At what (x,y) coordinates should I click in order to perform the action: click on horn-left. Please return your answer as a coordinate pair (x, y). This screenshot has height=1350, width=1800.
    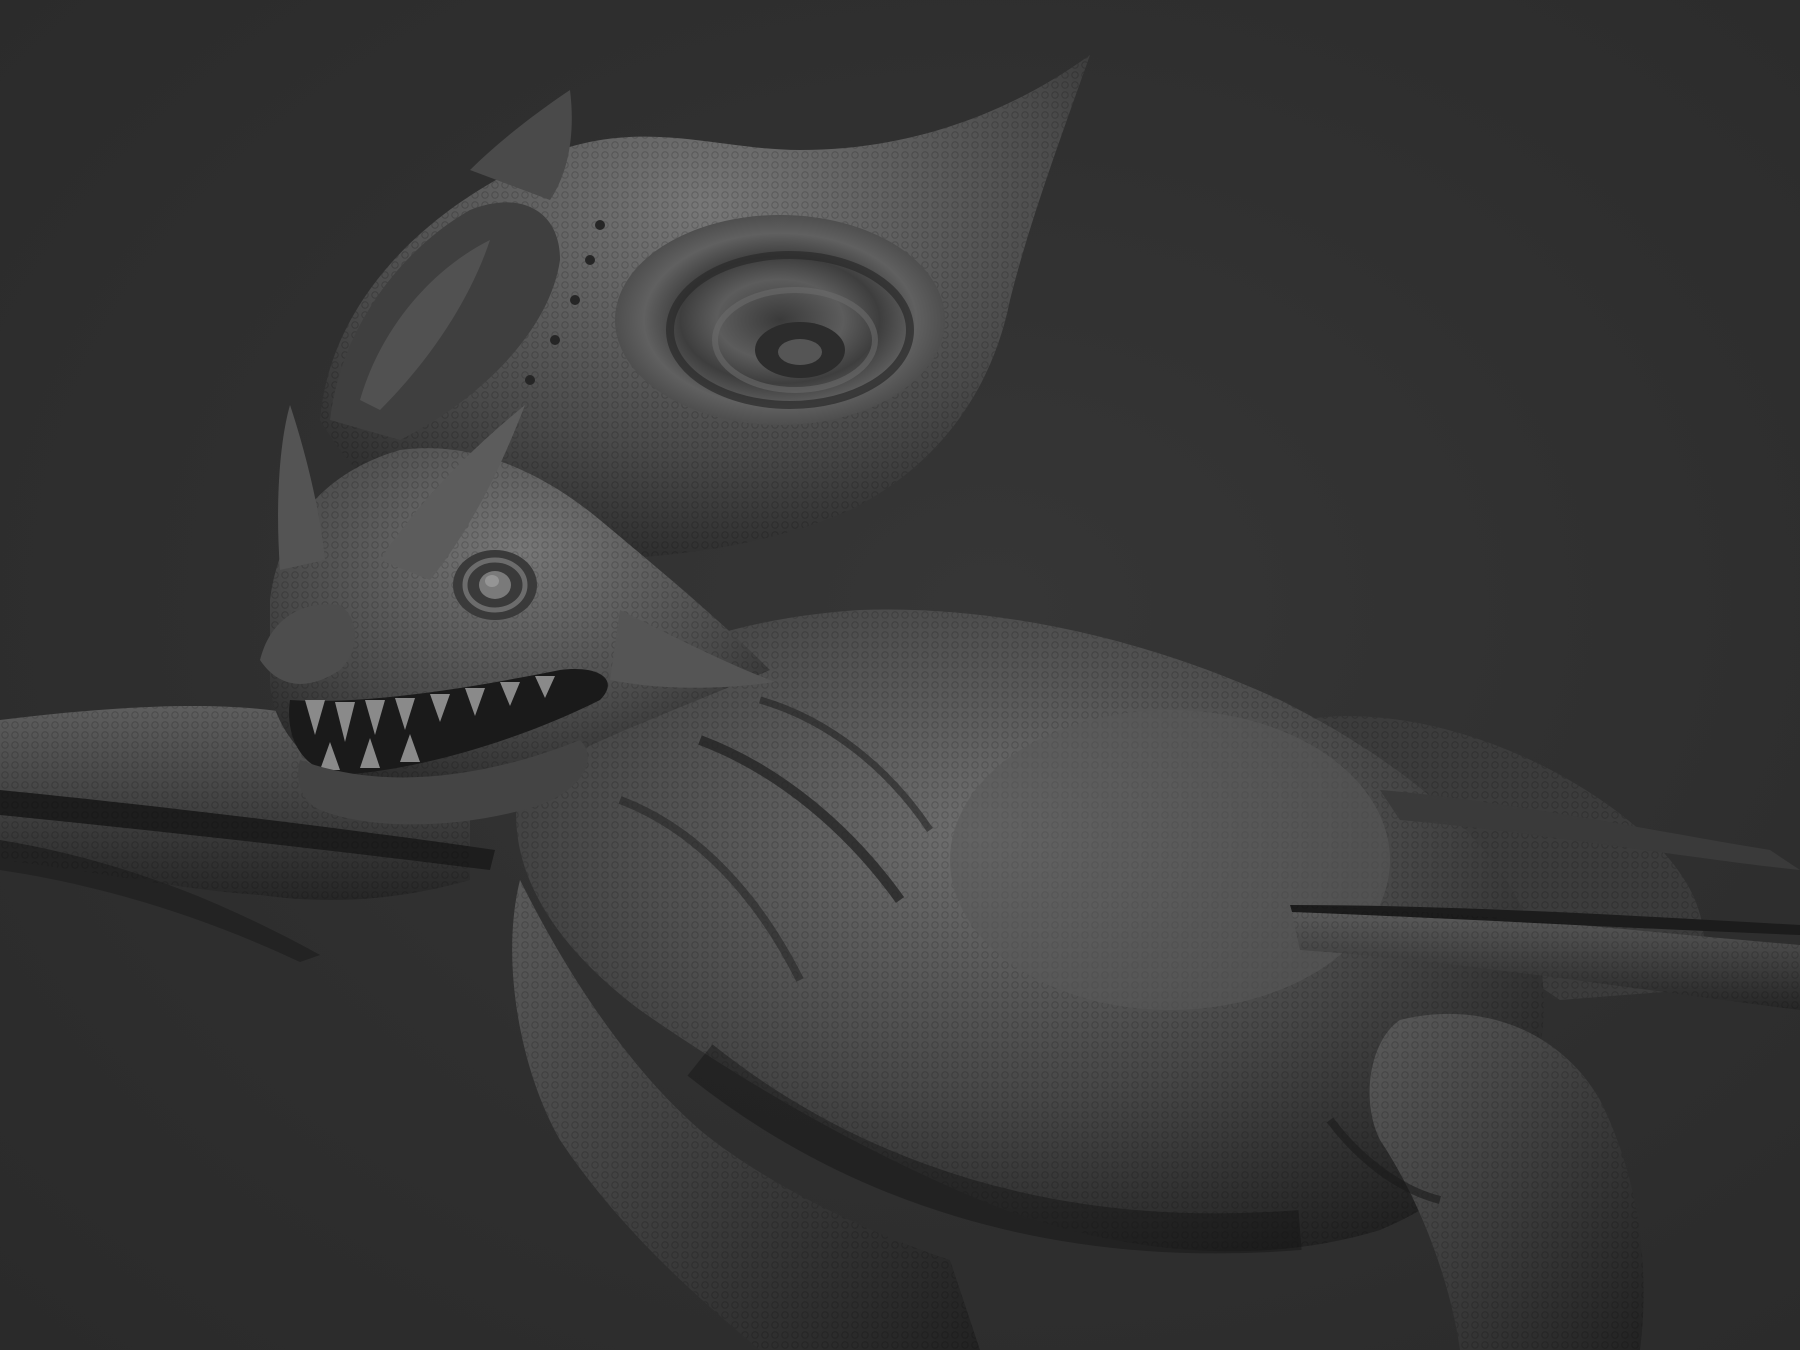
    Looking at the image, I should click on (301, 487).